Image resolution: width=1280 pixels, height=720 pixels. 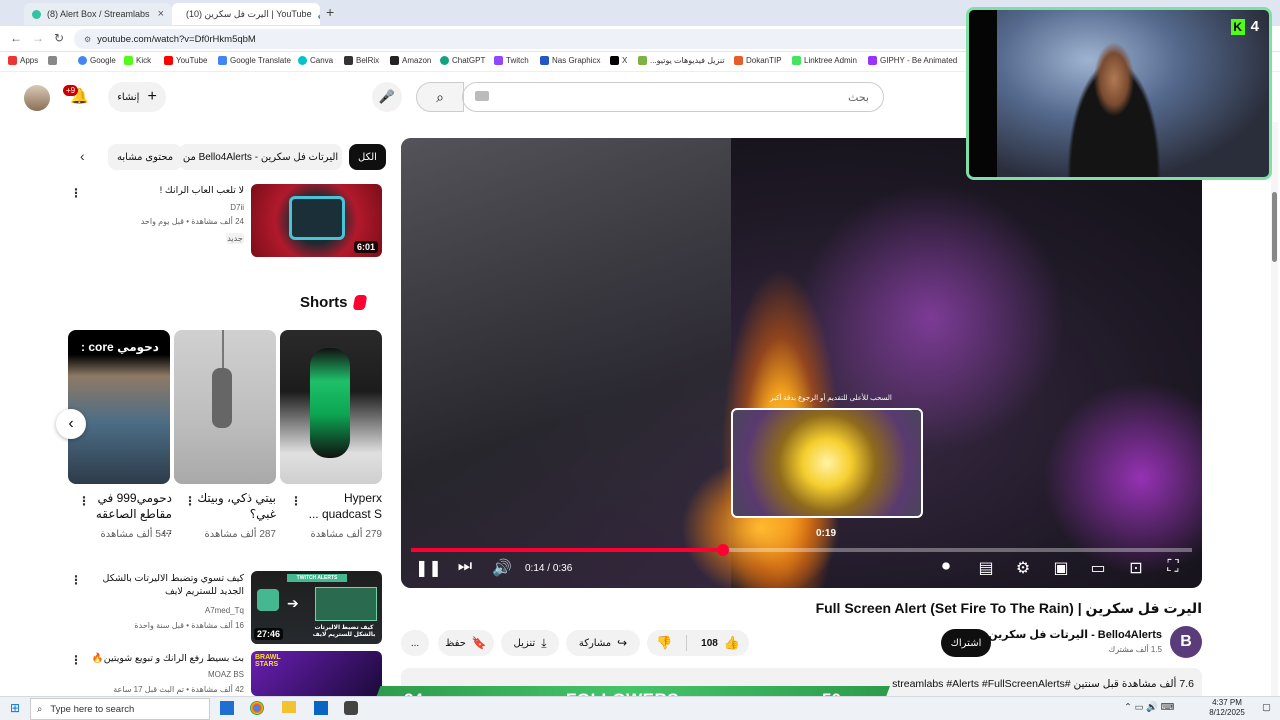 I want to click on new-tab-button: +, so click(x=330, y=12).